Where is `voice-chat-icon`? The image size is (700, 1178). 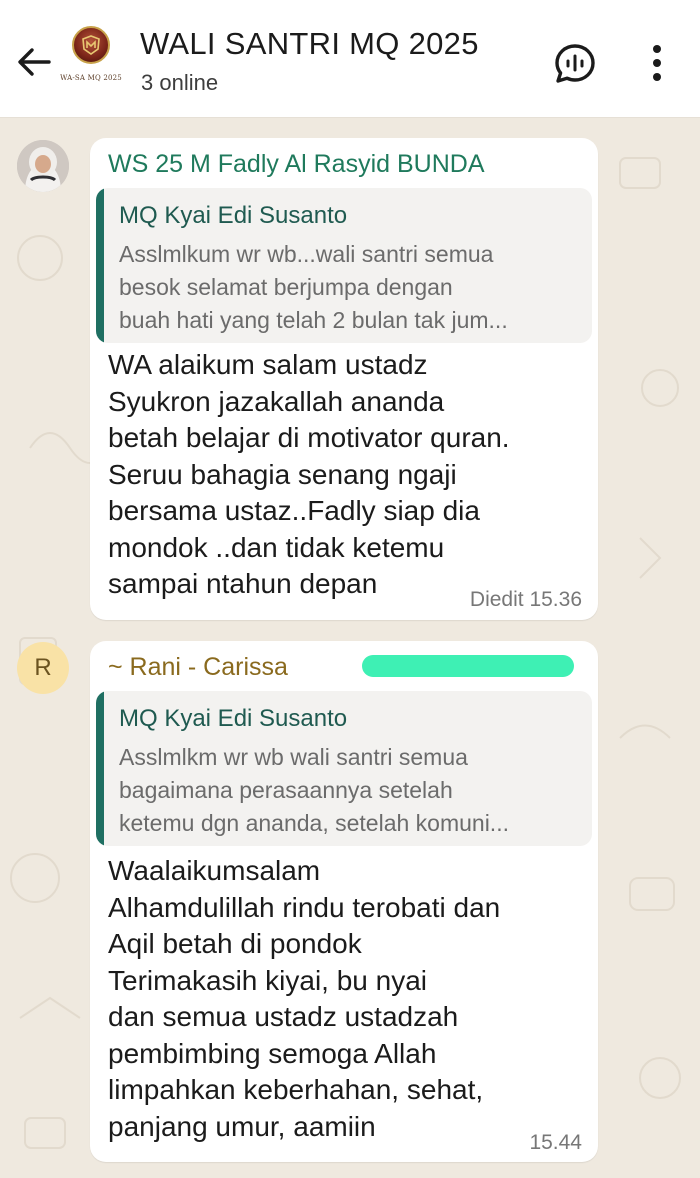 voice-chat-icon is located at coordinates (575, 63).